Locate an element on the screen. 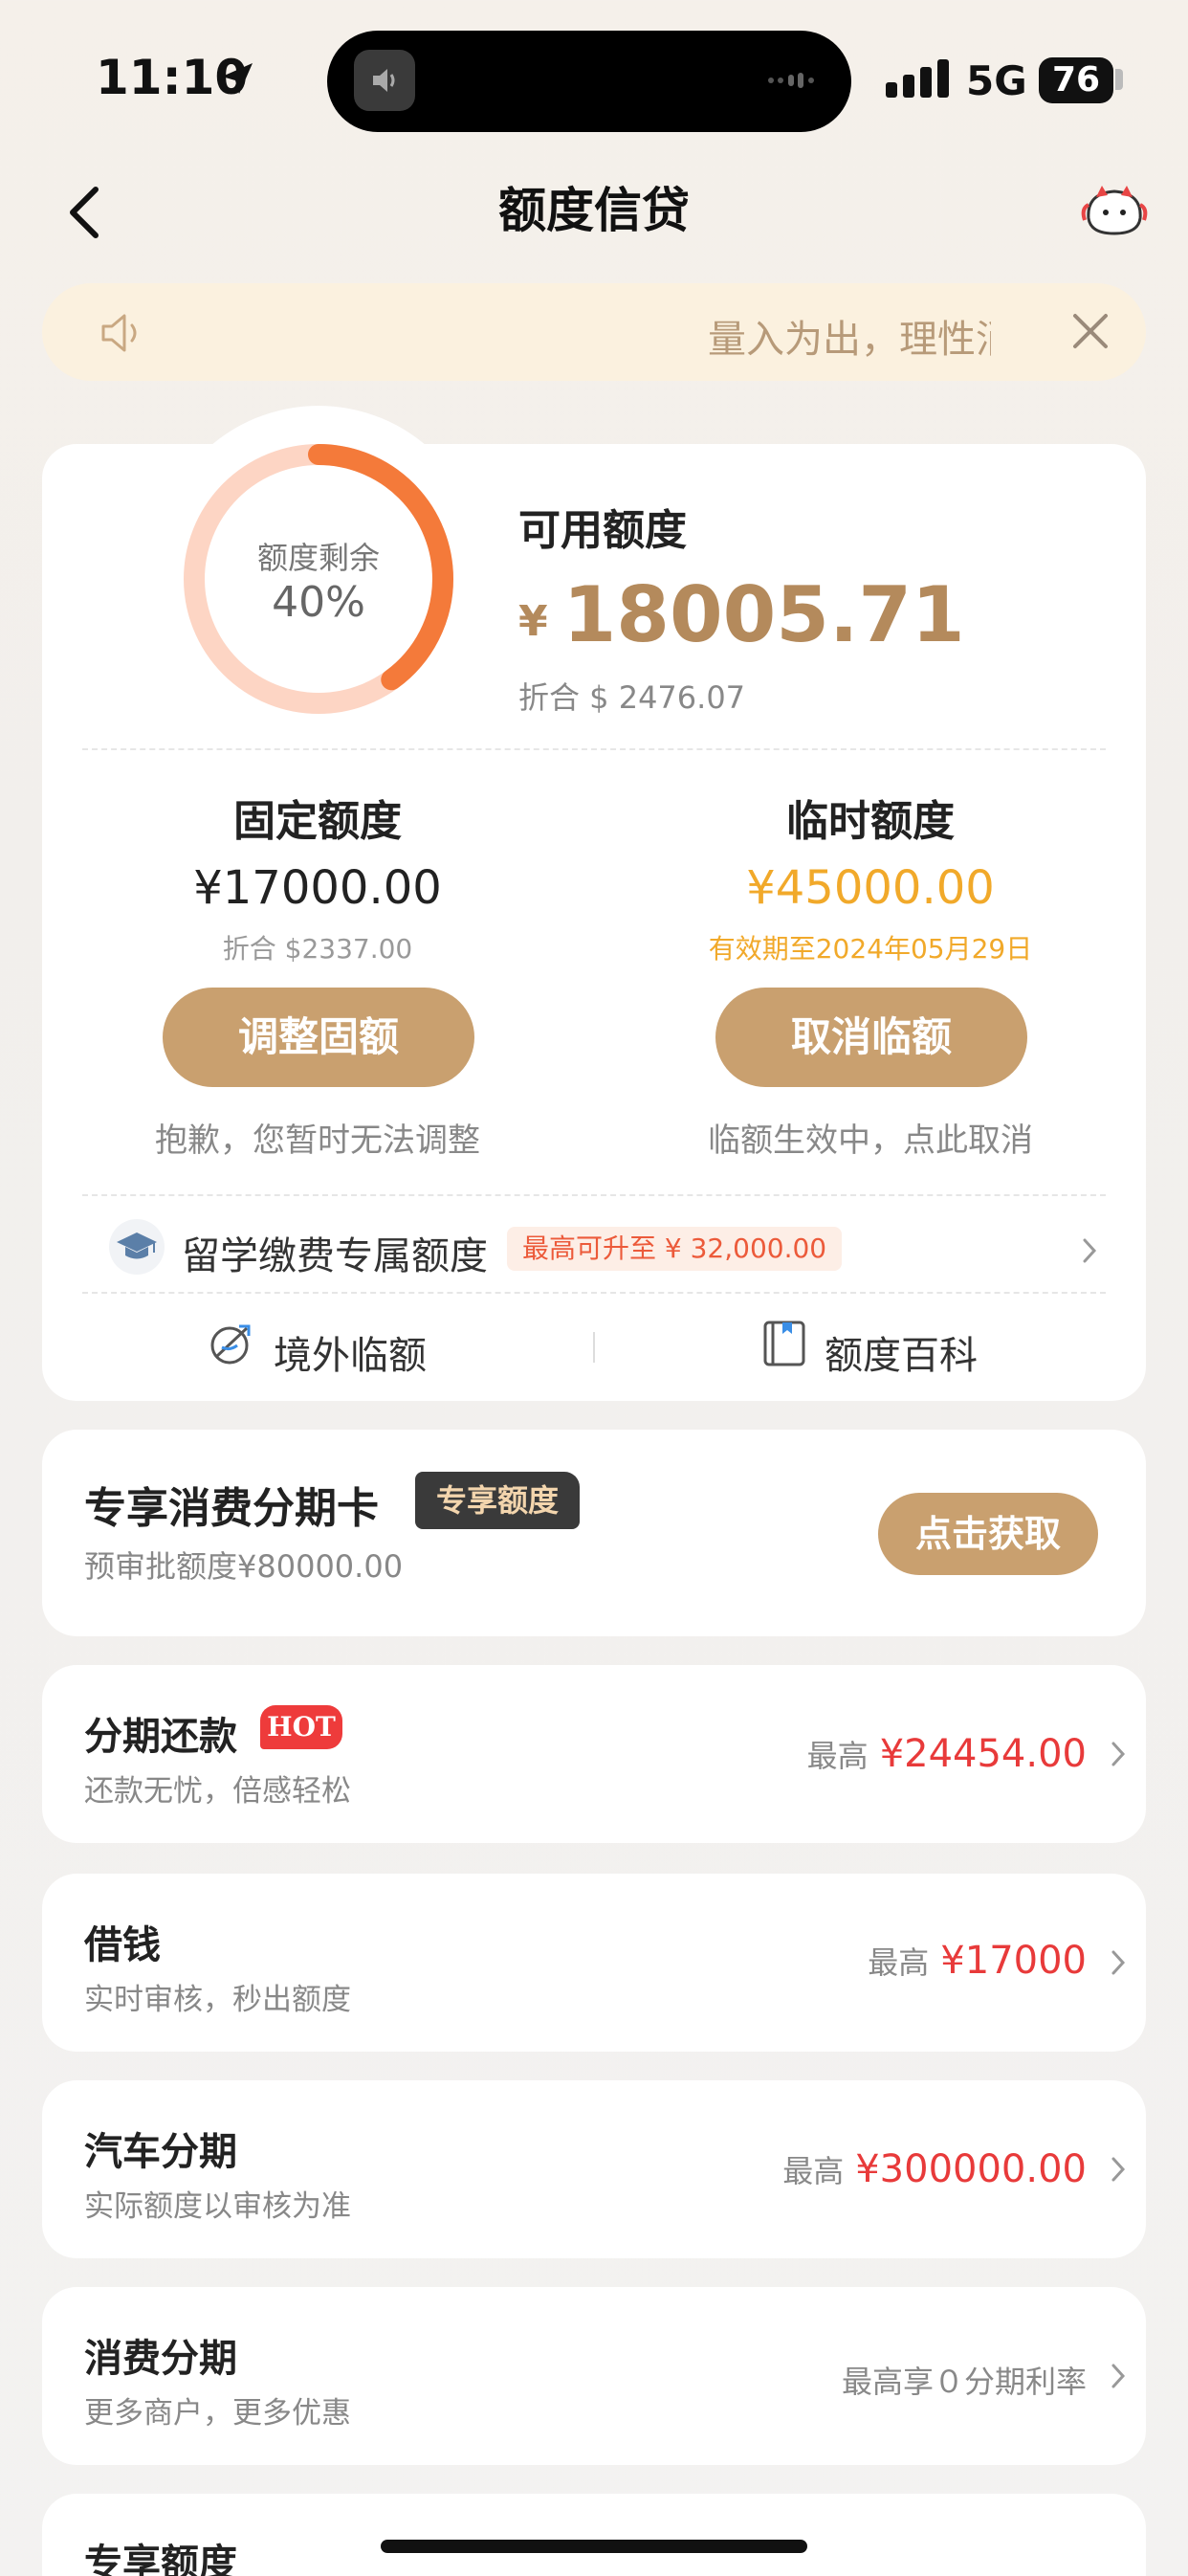 Image resolution: width=1188 pixels, height=2576 pixels. study-abroad-badge: 最高可升至 ¥ 32,000.00 is located at coordinates (675, 1249).